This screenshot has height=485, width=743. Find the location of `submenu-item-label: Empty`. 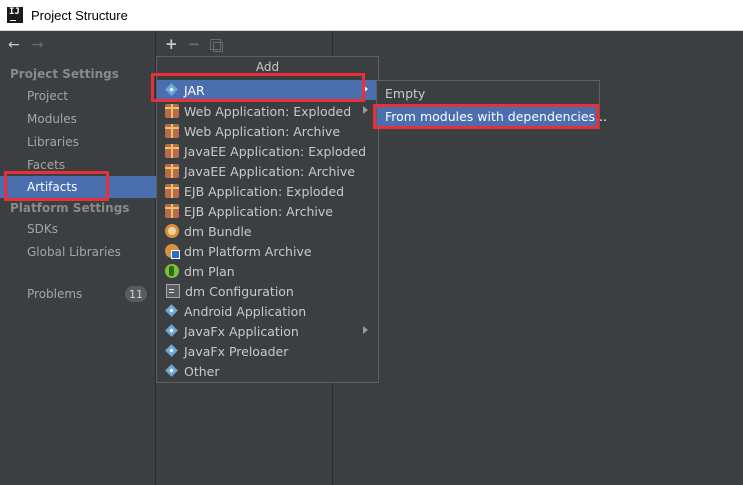

submenu-item-label: Empty is located at coordinates (405, 93).